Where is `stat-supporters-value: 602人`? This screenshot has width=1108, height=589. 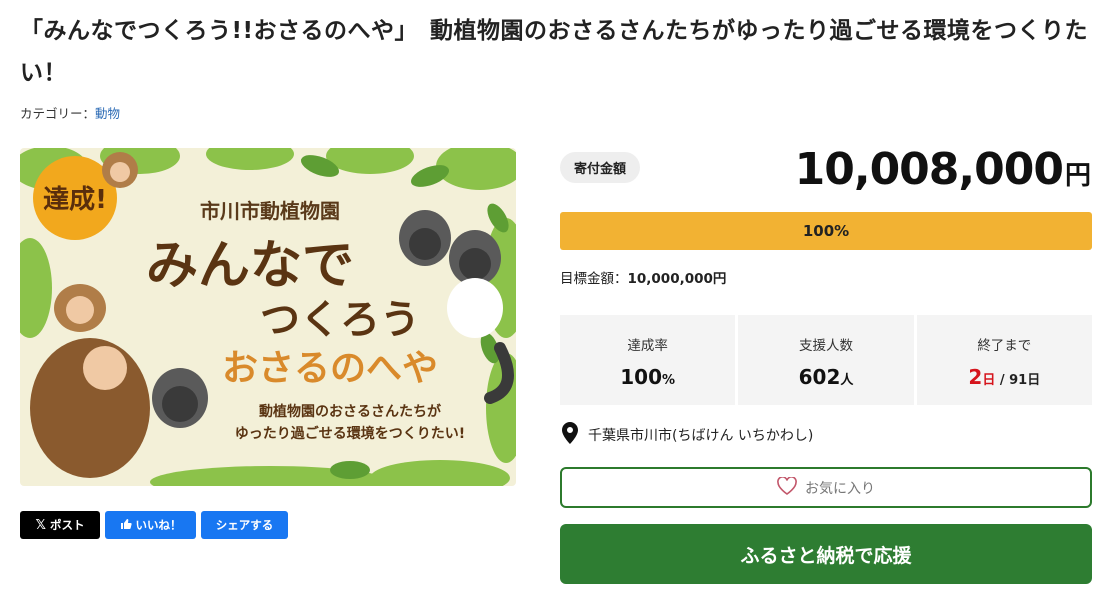
stat-supporters-value: 602人 is located at coordinates (825, 377).